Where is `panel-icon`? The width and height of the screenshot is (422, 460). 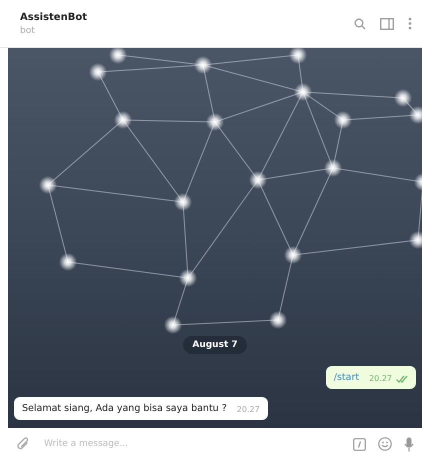 panel-icon is located at coordinates (387, 24).